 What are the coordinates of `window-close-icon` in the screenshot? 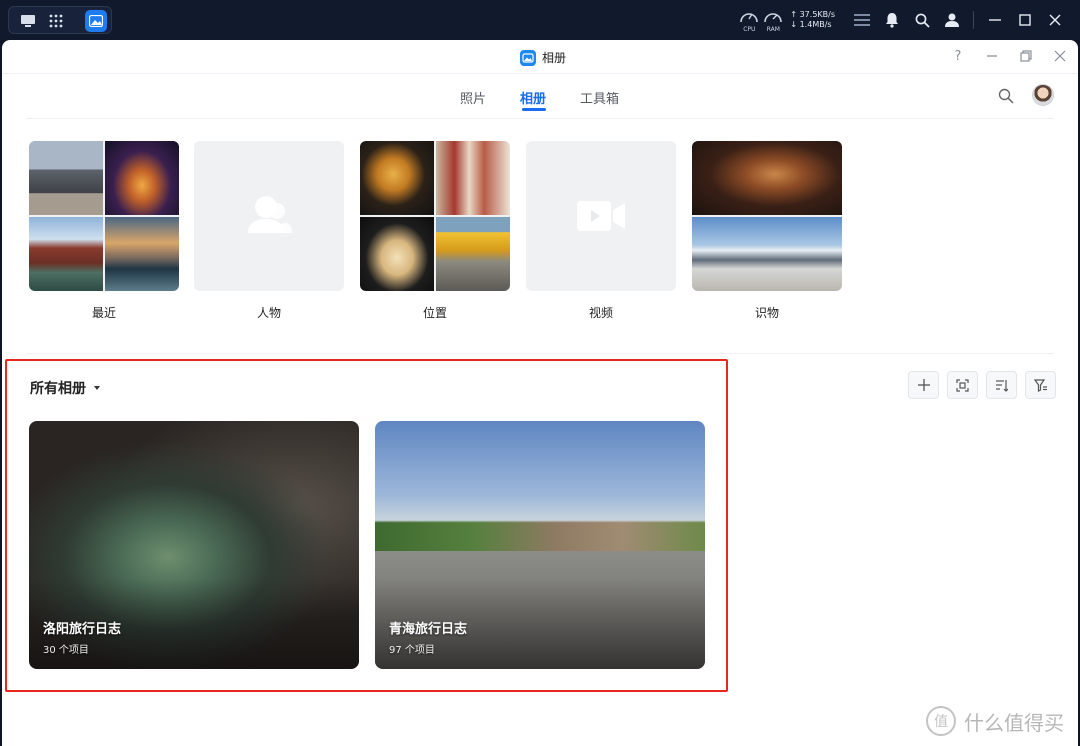 It's located at (1060, 56).